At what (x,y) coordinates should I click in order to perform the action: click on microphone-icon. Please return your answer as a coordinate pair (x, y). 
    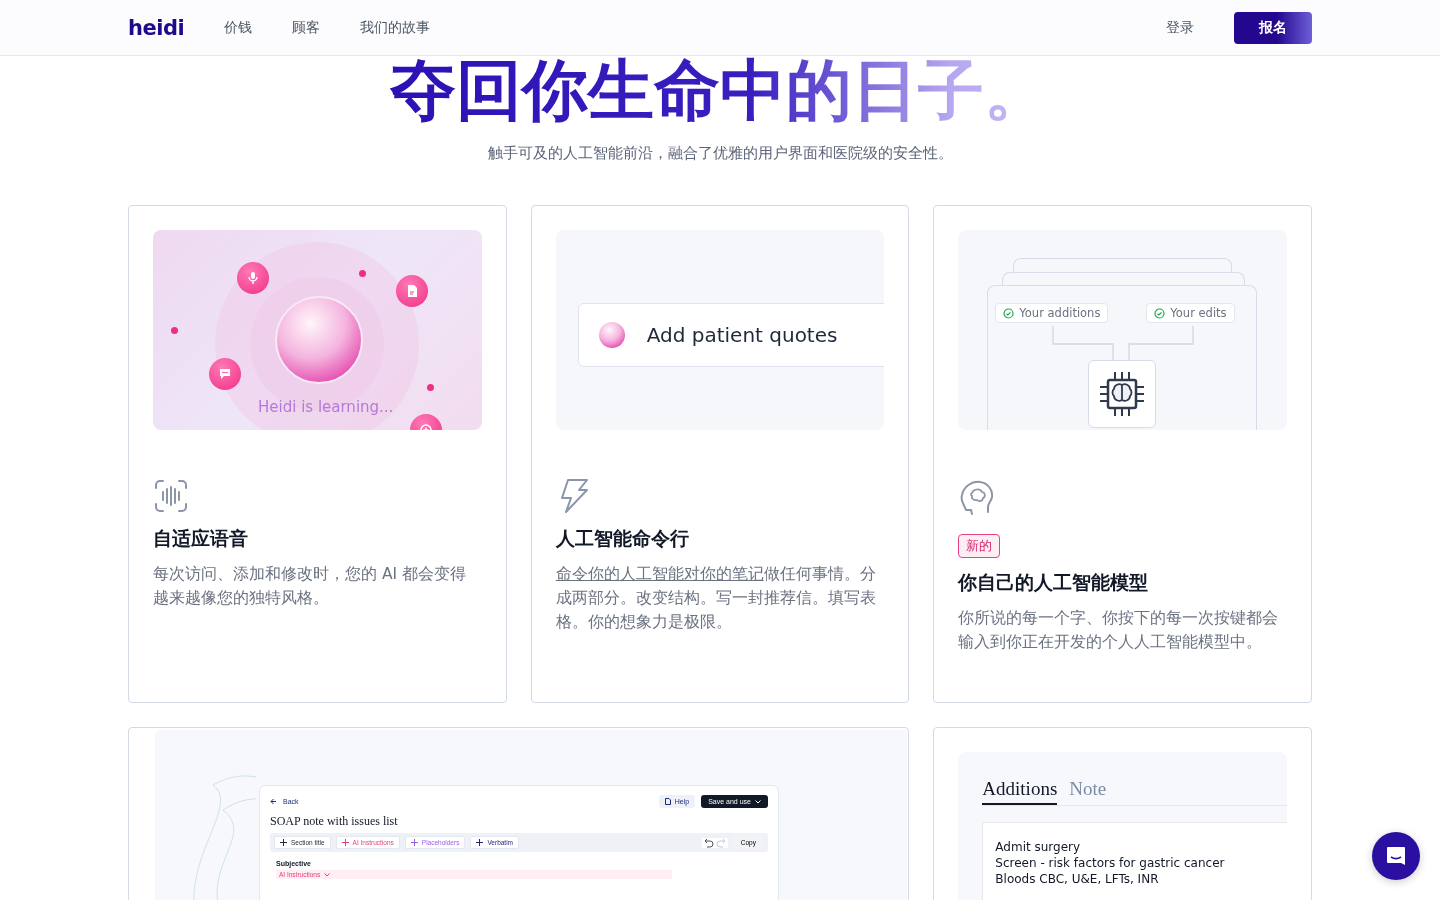
    Looking at the image, I should click on (253, 278).